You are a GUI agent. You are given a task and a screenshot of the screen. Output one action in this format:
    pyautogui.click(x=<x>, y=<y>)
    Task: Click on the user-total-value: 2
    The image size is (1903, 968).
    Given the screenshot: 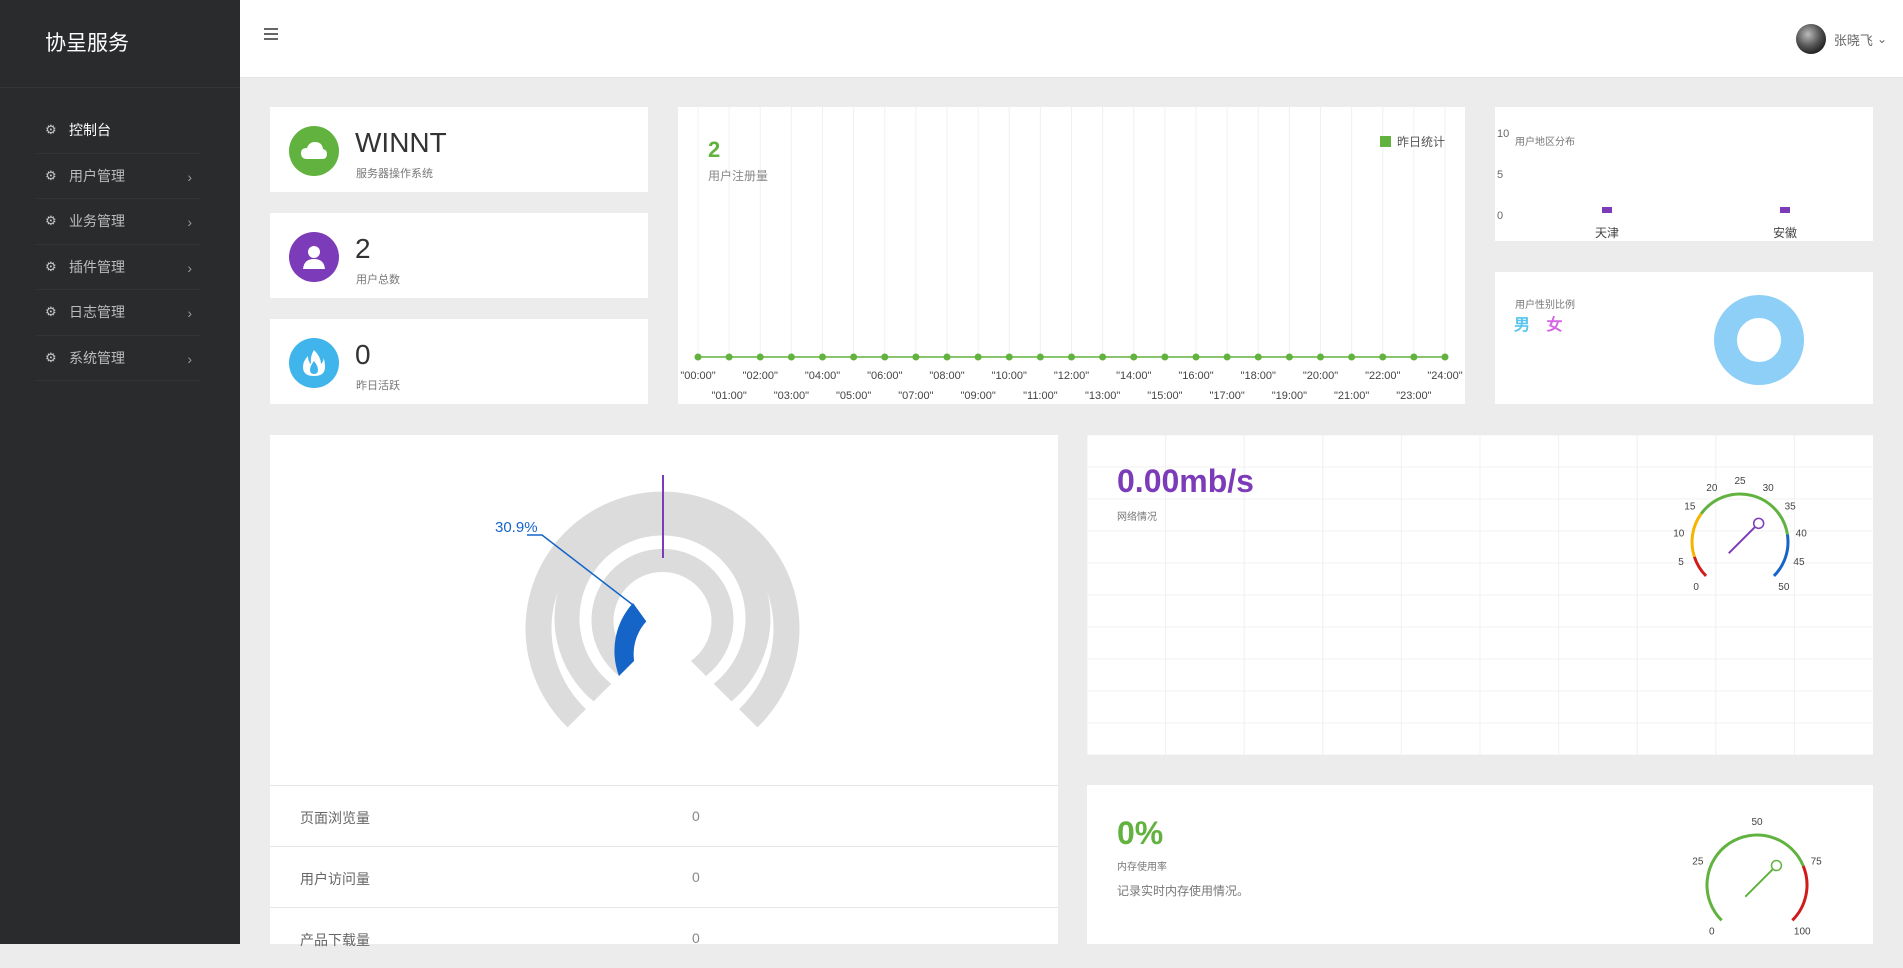 What is the action you would take?
    pyautogui.click(x=363, y=248)
    